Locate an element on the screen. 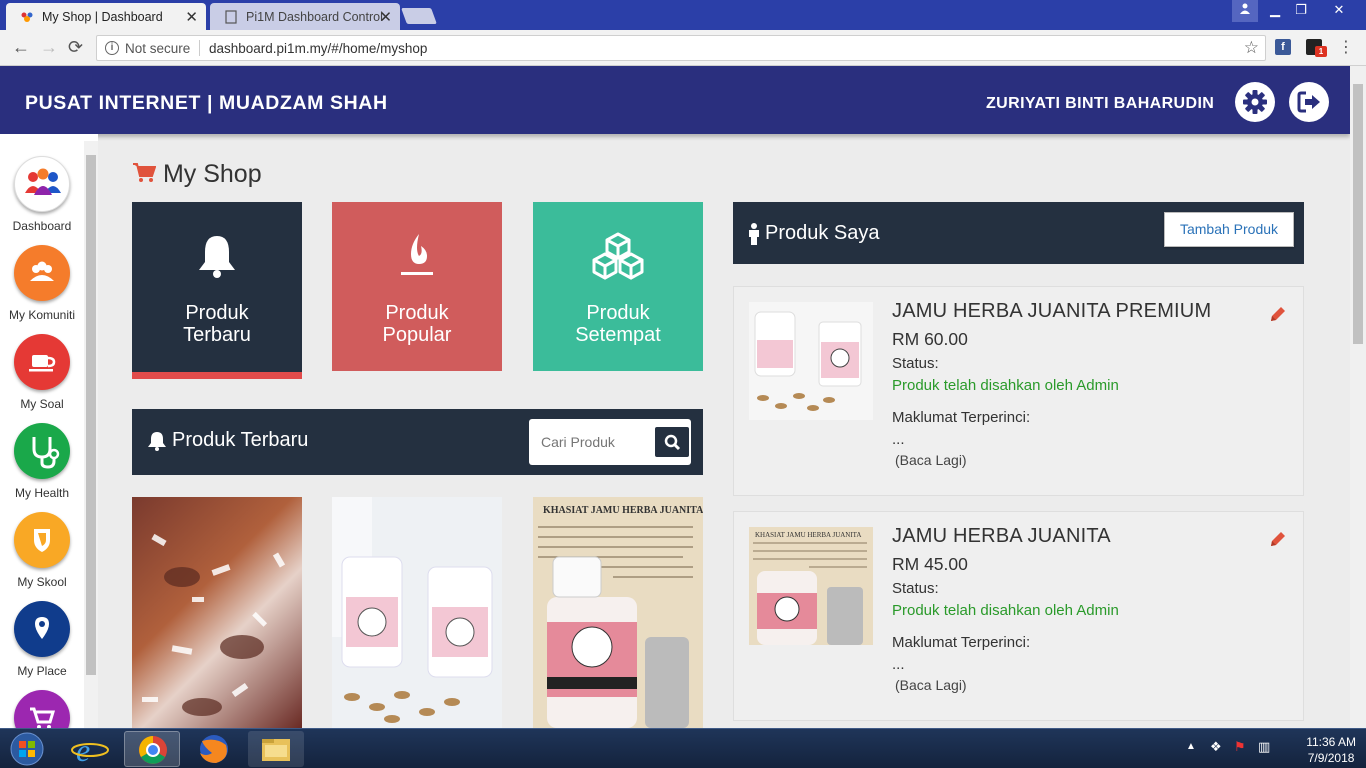 Image resolution: width=1366 pixels, height=768 pixels. status-label: Status: is located at coordinates (915, 588).